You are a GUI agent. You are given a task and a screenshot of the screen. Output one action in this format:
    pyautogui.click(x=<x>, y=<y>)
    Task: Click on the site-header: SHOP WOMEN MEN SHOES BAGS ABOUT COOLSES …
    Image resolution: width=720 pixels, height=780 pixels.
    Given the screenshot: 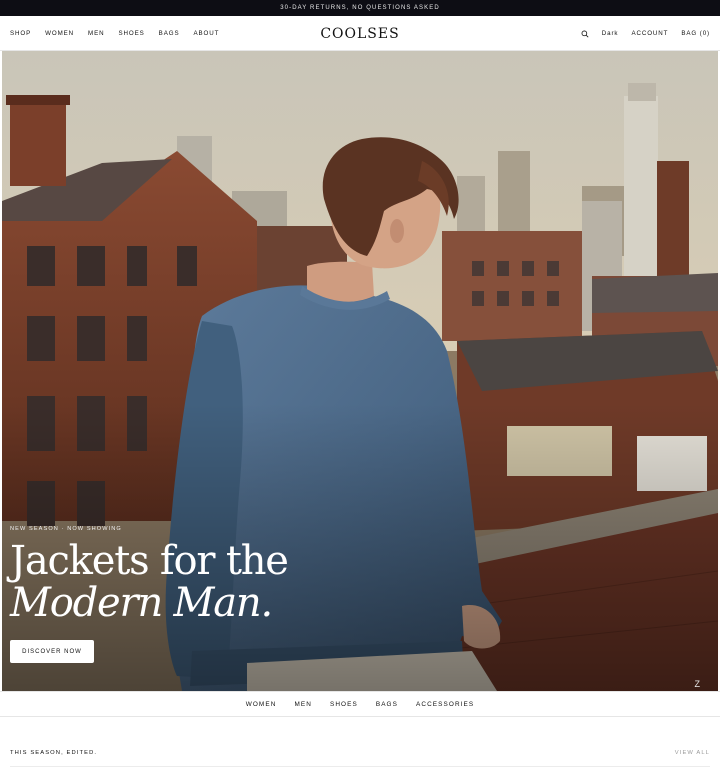 What is the action you would take?
    pyautogui.click(x=360, y=33)
    